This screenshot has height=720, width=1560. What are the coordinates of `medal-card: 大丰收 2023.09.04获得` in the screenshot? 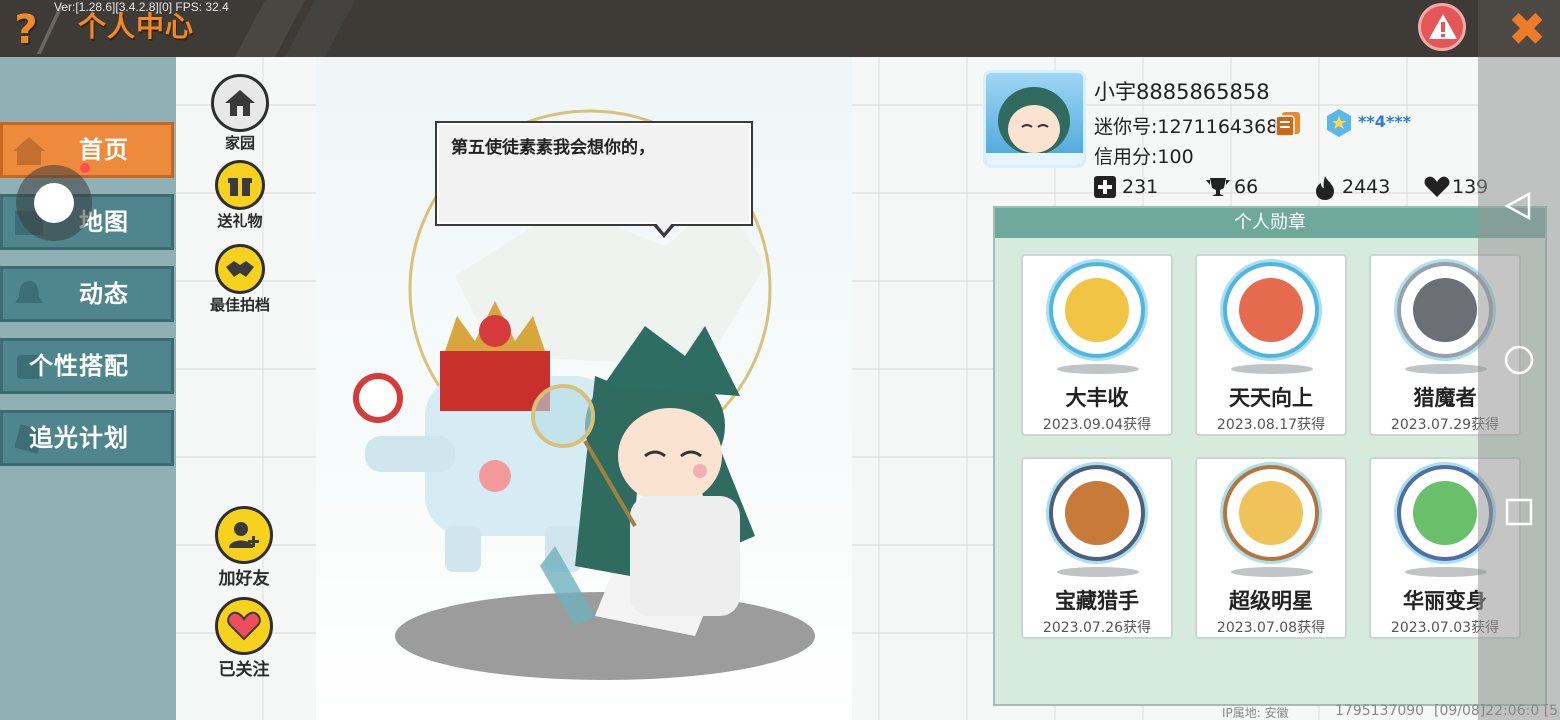 It's located at (1097, 345).